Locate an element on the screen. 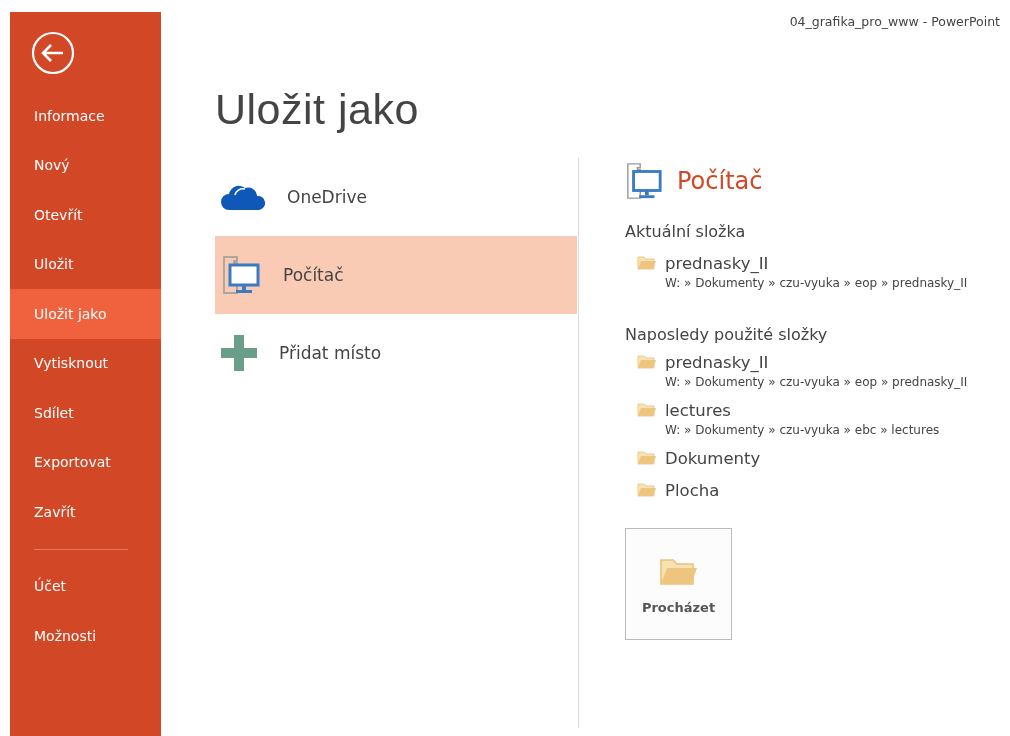  folder-item: Plocha is located at coordinates (675, 491).